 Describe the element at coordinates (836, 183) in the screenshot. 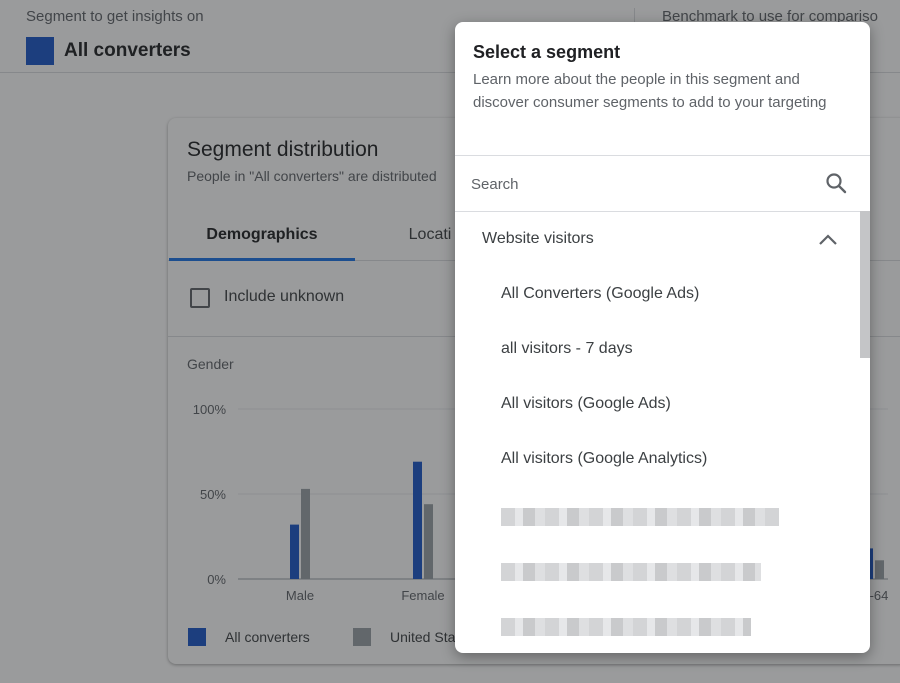

I see `search-icon` at that location.